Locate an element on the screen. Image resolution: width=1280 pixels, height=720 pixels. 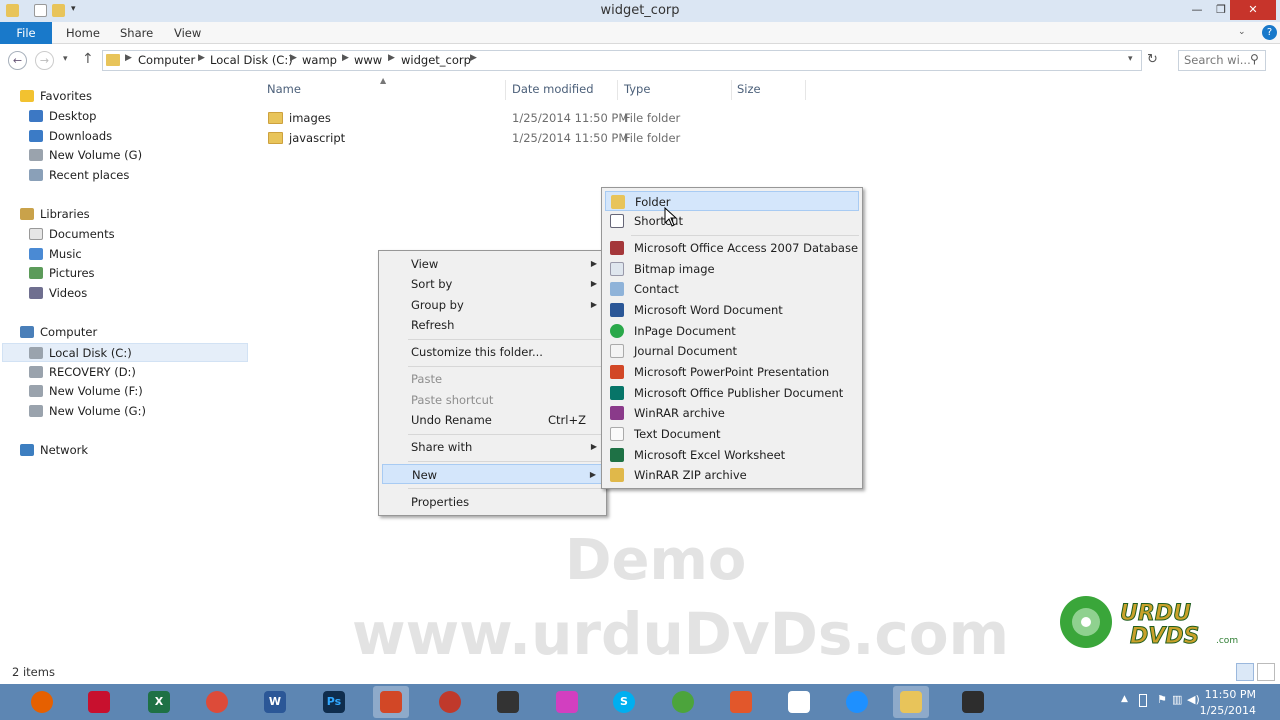
network-status-icon: ▥ is located at coordinates (1177, 699).